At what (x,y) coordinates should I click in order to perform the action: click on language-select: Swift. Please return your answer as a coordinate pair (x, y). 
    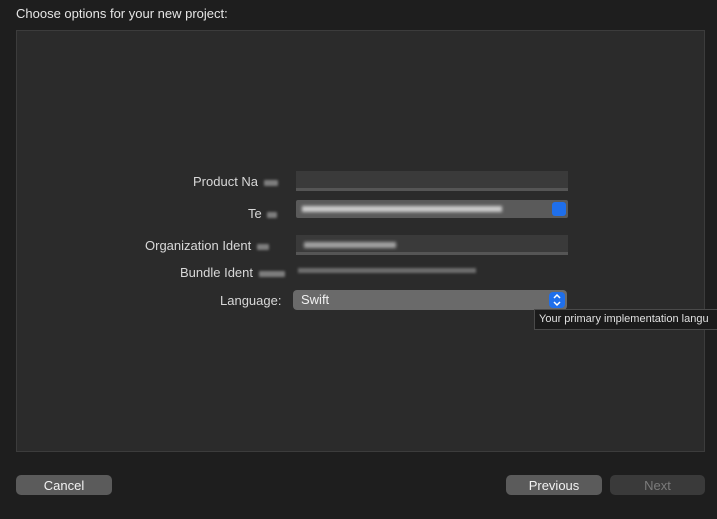
    Looking at the image, I should click on (430, 300).